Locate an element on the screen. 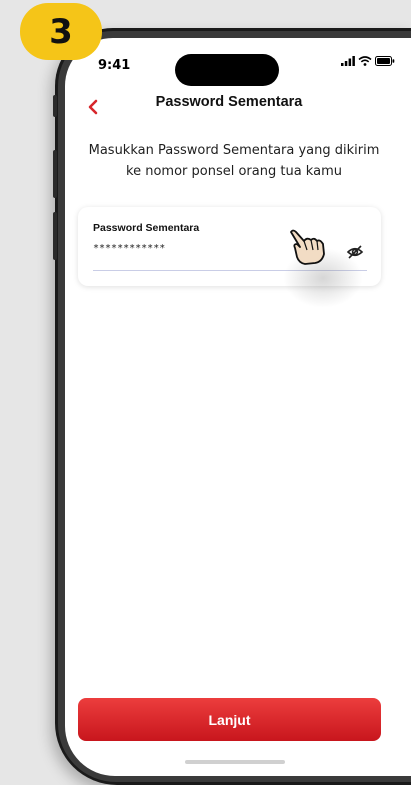 Image resolution: width=411 pixels, height=785 pixels. signal-icon is located at coordinates (348, 61).